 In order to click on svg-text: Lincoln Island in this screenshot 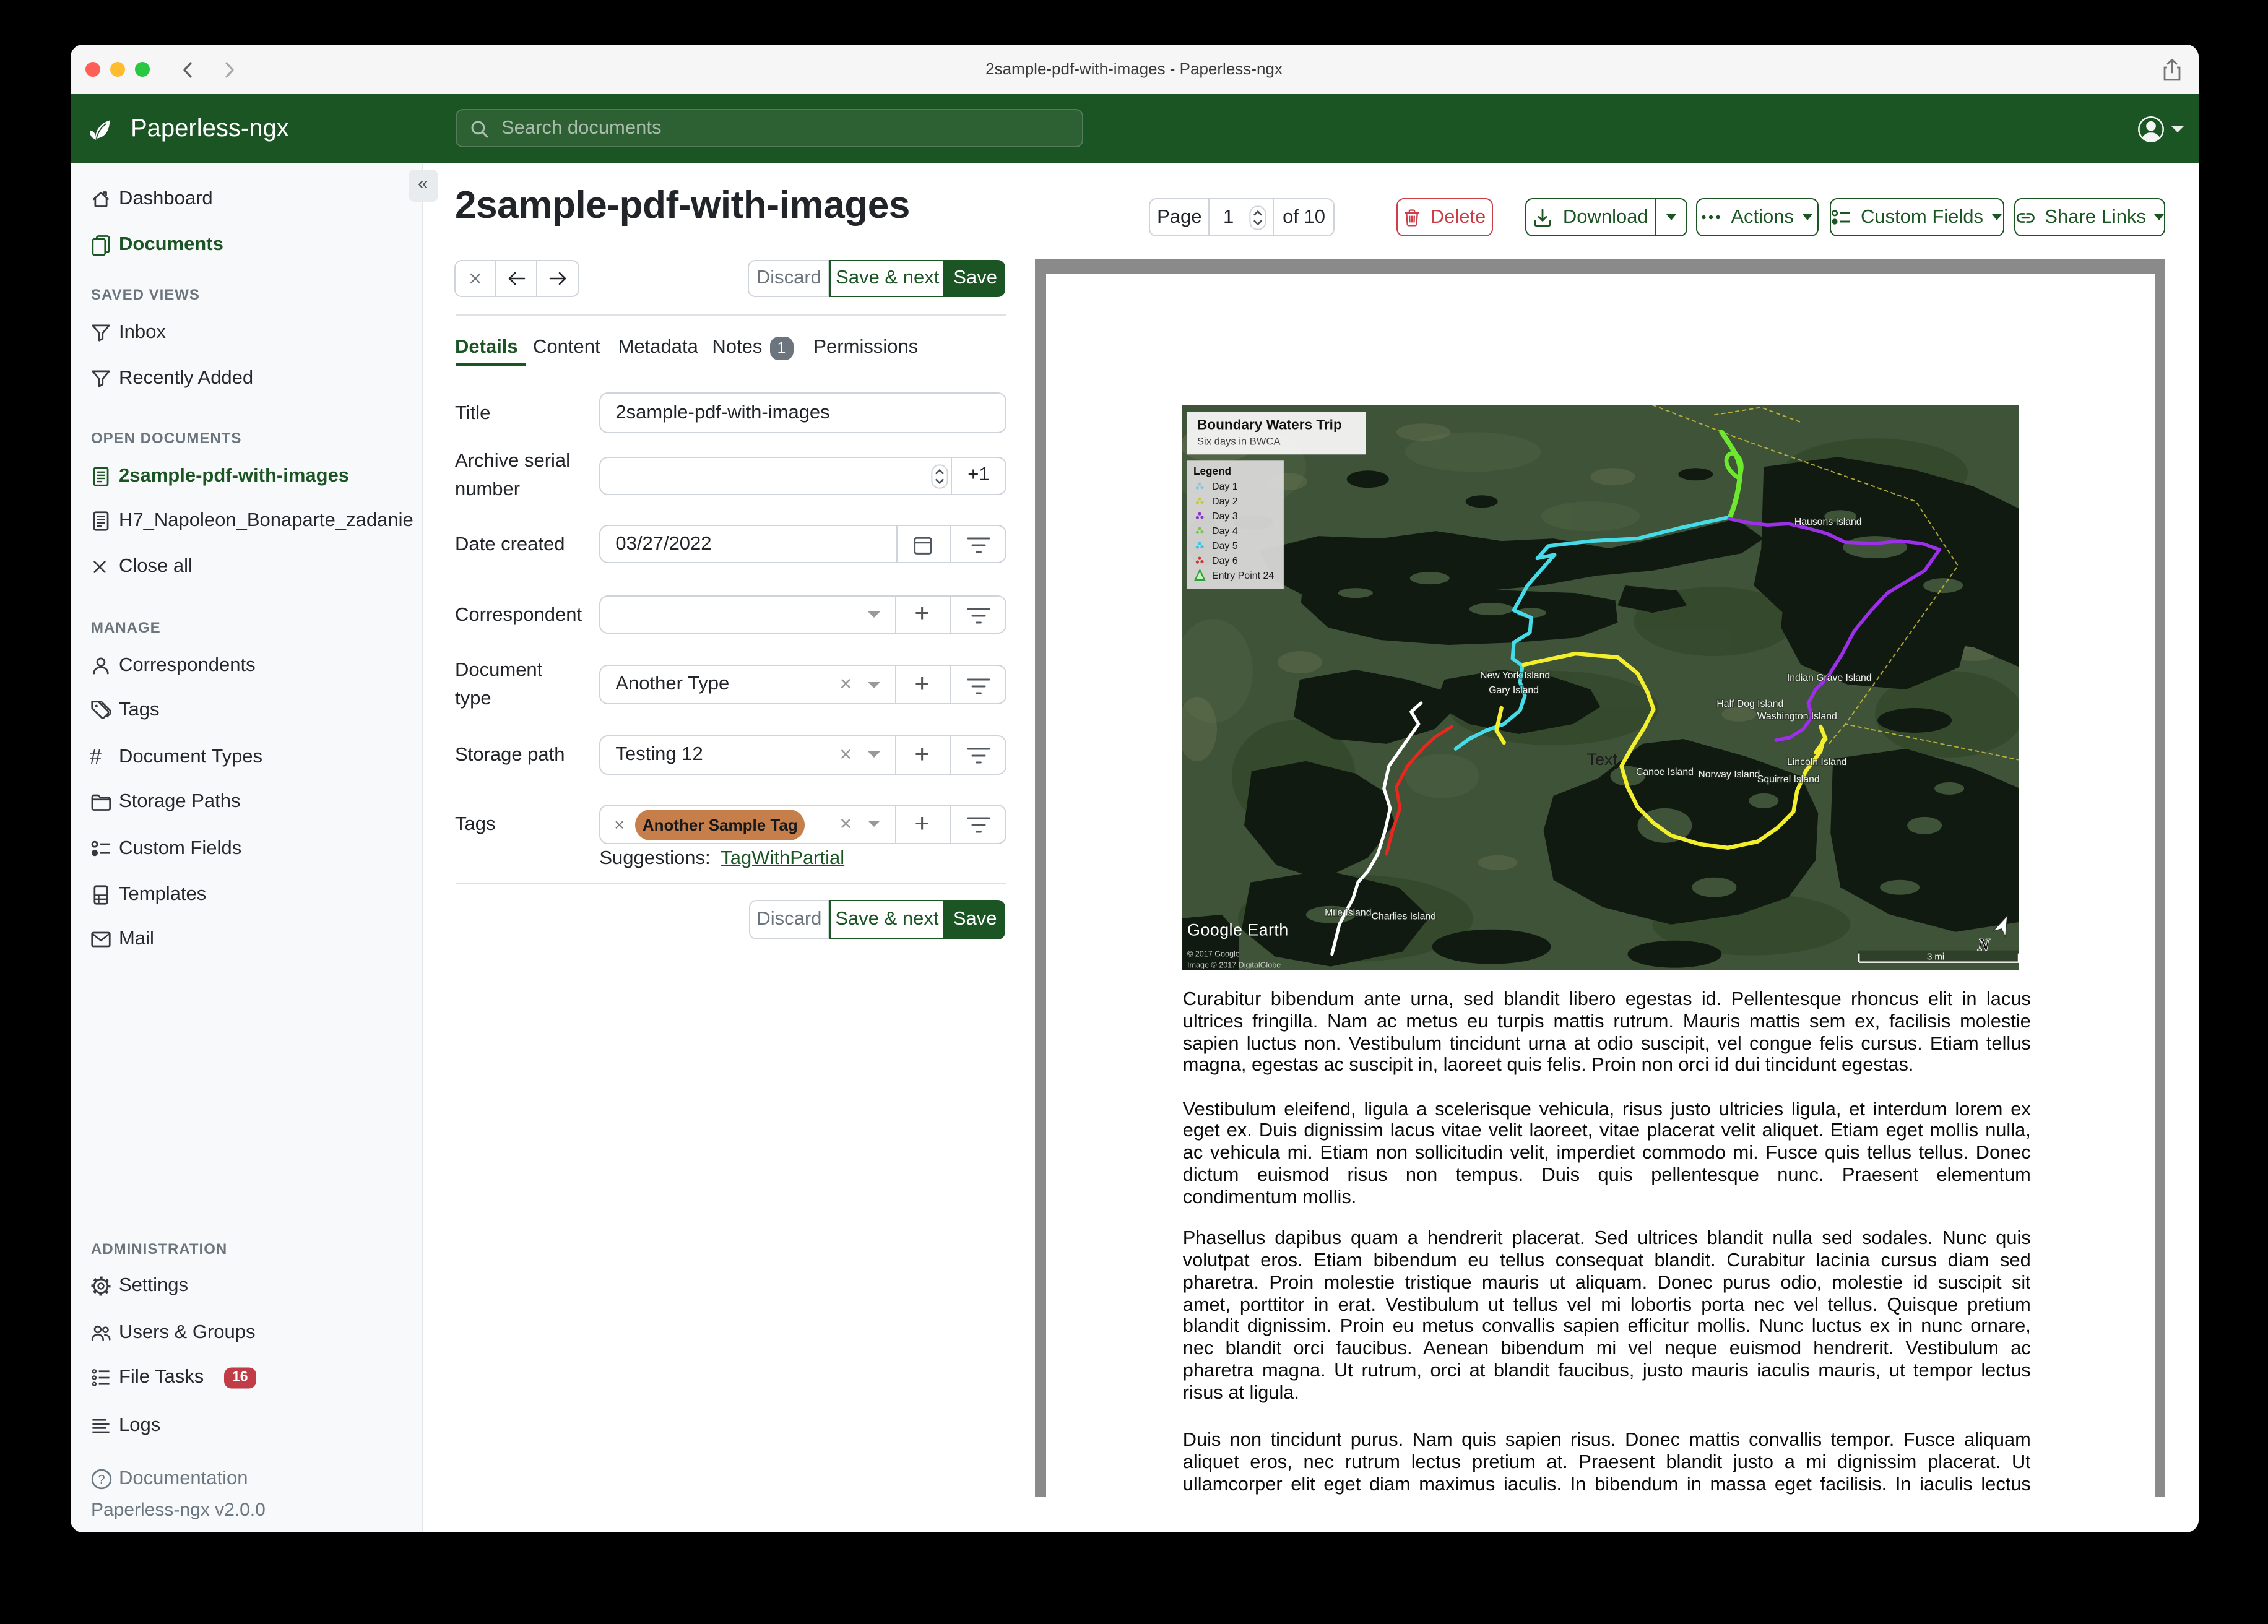, I will do `click(1816, 762)`.